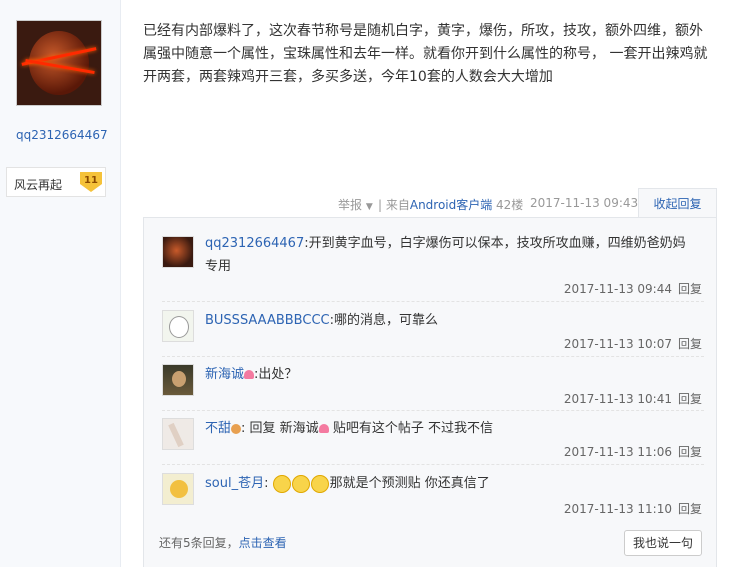 The height and width of the screenshot is (567, 733). Describe the element at coordinates (617, 344) in the screenshot. I see `reply-time: 2017-11-13 10:07` at that location.